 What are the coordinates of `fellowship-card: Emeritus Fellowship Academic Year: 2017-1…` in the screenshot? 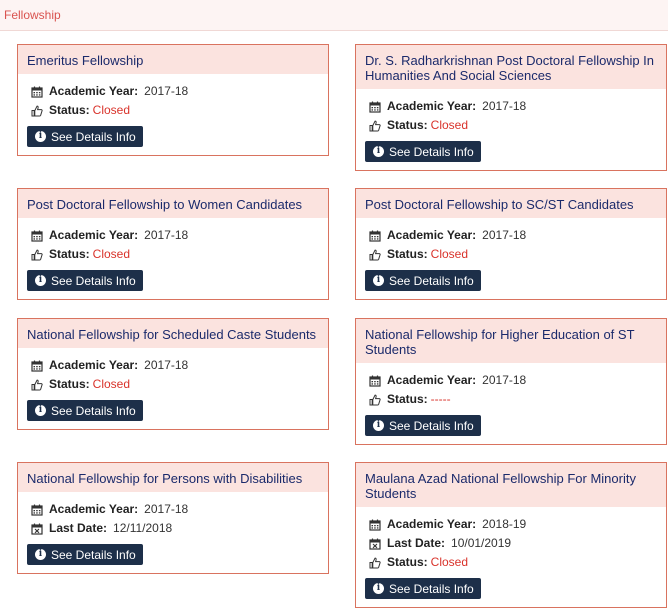 It's located at (173, 100).